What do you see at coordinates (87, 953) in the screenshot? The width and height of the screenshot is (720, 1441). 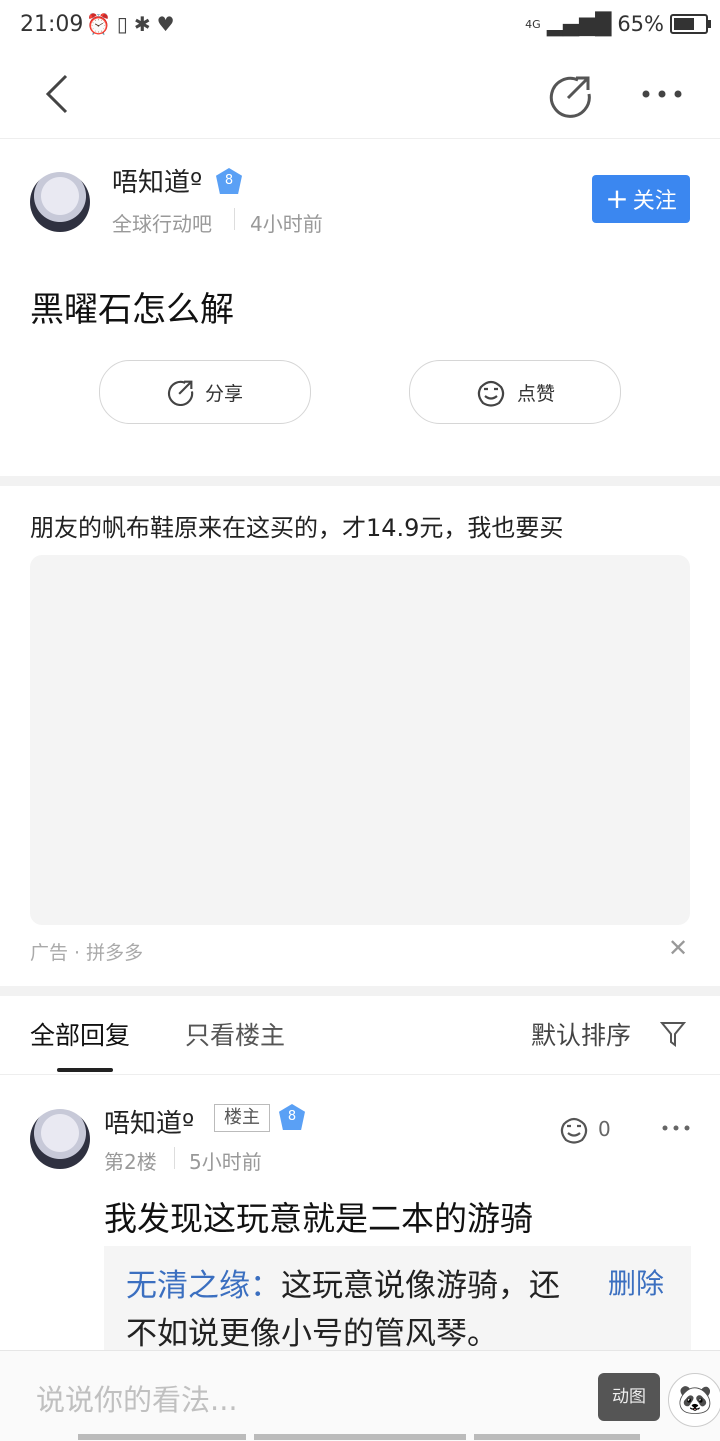 I see `ad-label: 广告 · 拼多多` at bounding box center [87, 953].